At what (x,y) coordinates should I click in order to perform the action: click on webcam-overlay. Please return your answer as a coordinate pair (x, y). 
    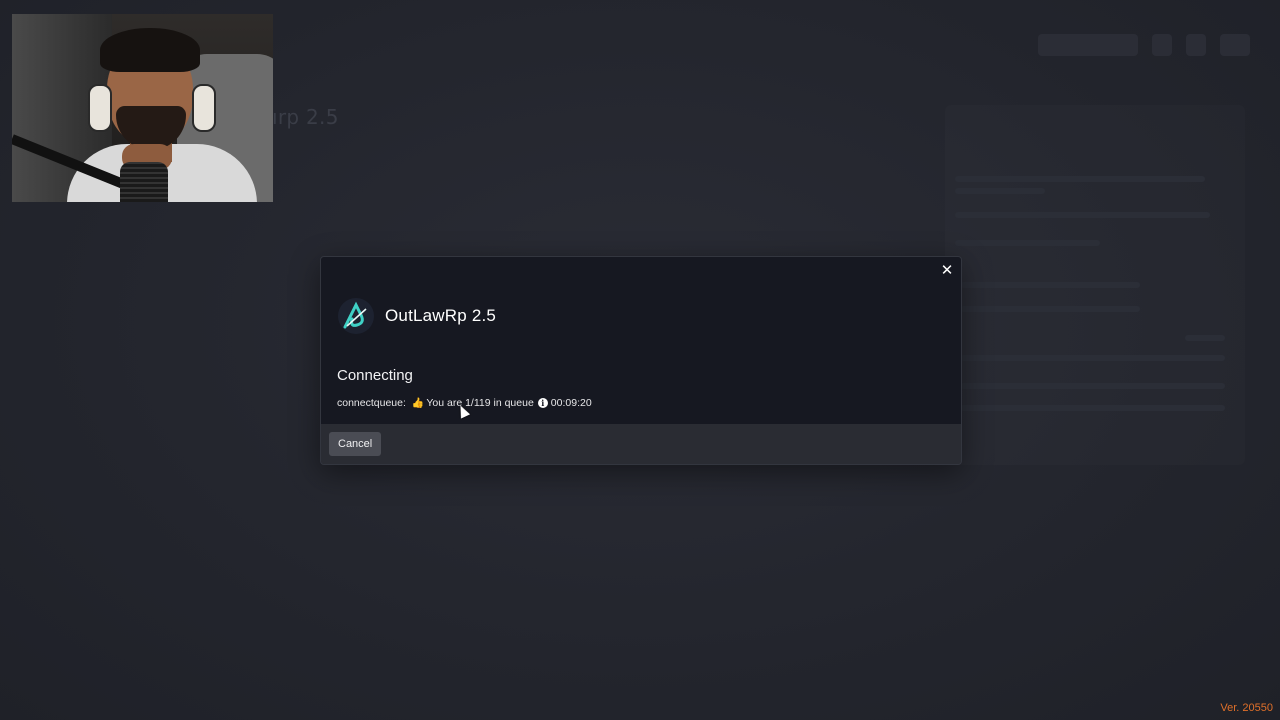
    Looking at the image, I should click on (142, 108).